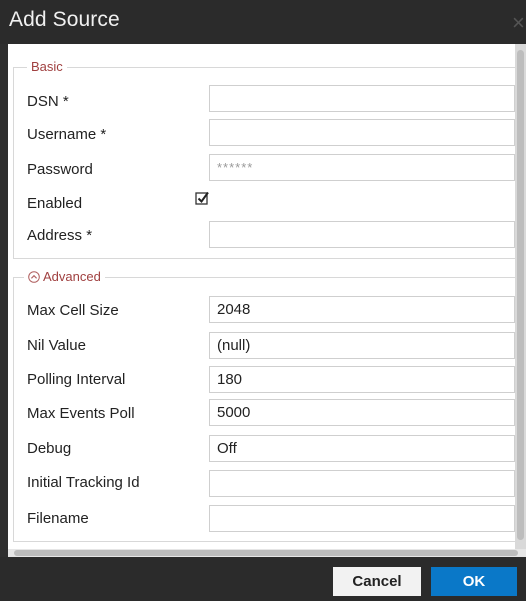 The height and width of the screenshot is (601, 526). What do you see at coordinates (47, 66) in the screenshot?
I see `basic-legend: Basic` at bounding box center [47, 66].